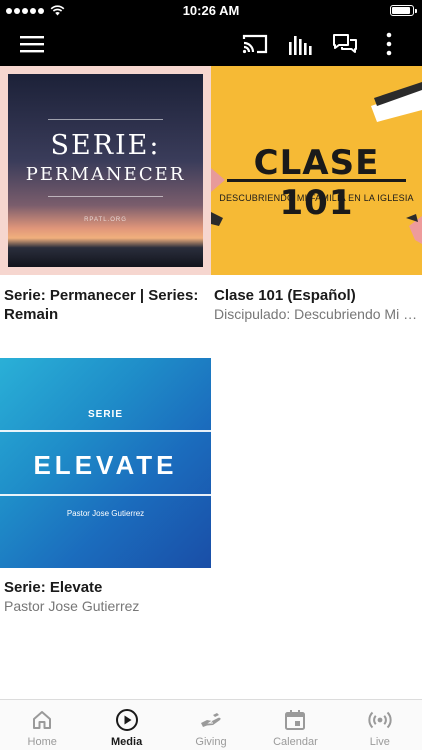 Image resolution: width=422 pixels, height=750 pixels. I want to click on bottom-tab-bar: Home Media Giving Calendar Live, so click(211, 724).